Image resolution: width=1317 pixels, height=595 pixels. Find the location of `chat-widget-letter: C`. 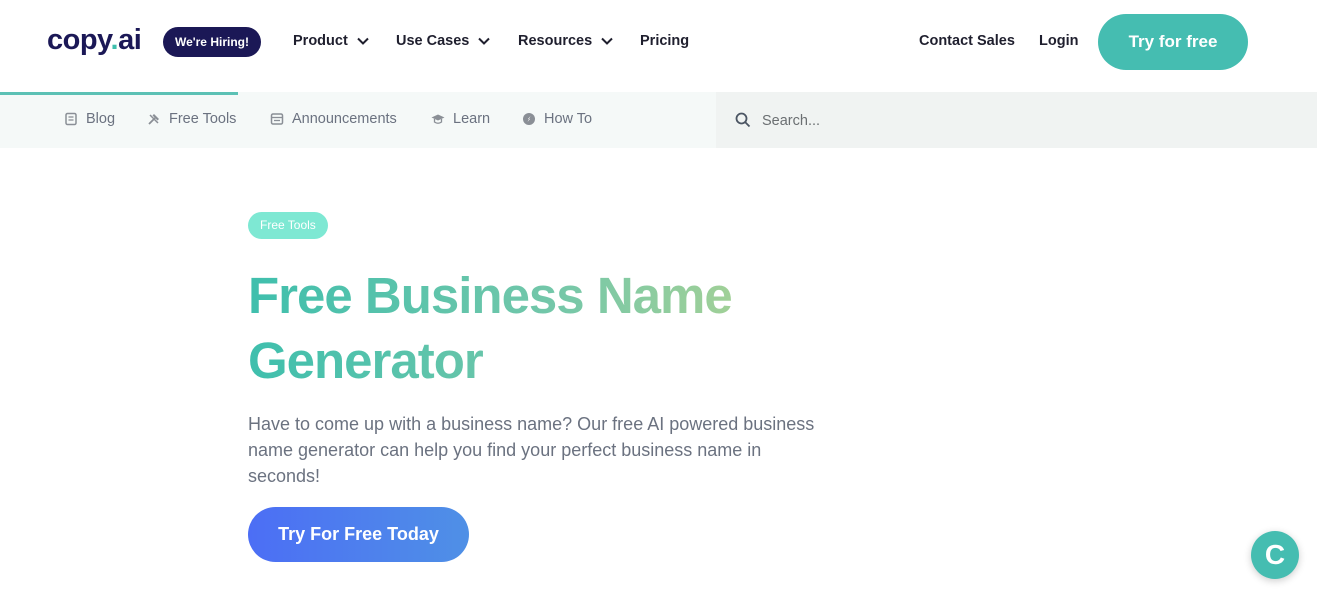

chat-widget-letter: C is located at coordinates (1275, 554).